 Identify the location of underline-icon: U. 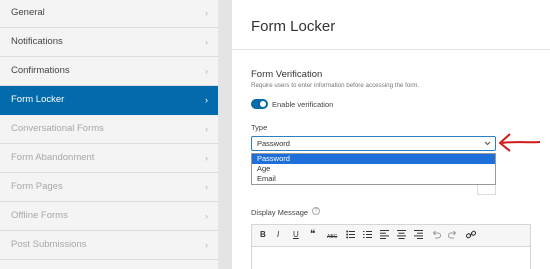
(296, 235).